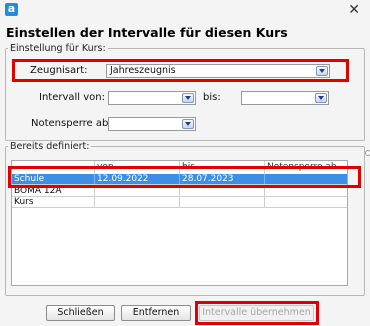 The height and width of the screenshot is (326, 370). What do you see at coordinates (11, 9) in the screenshot?
I see `app-logo-icon: a` at bounding box center [11, 9].